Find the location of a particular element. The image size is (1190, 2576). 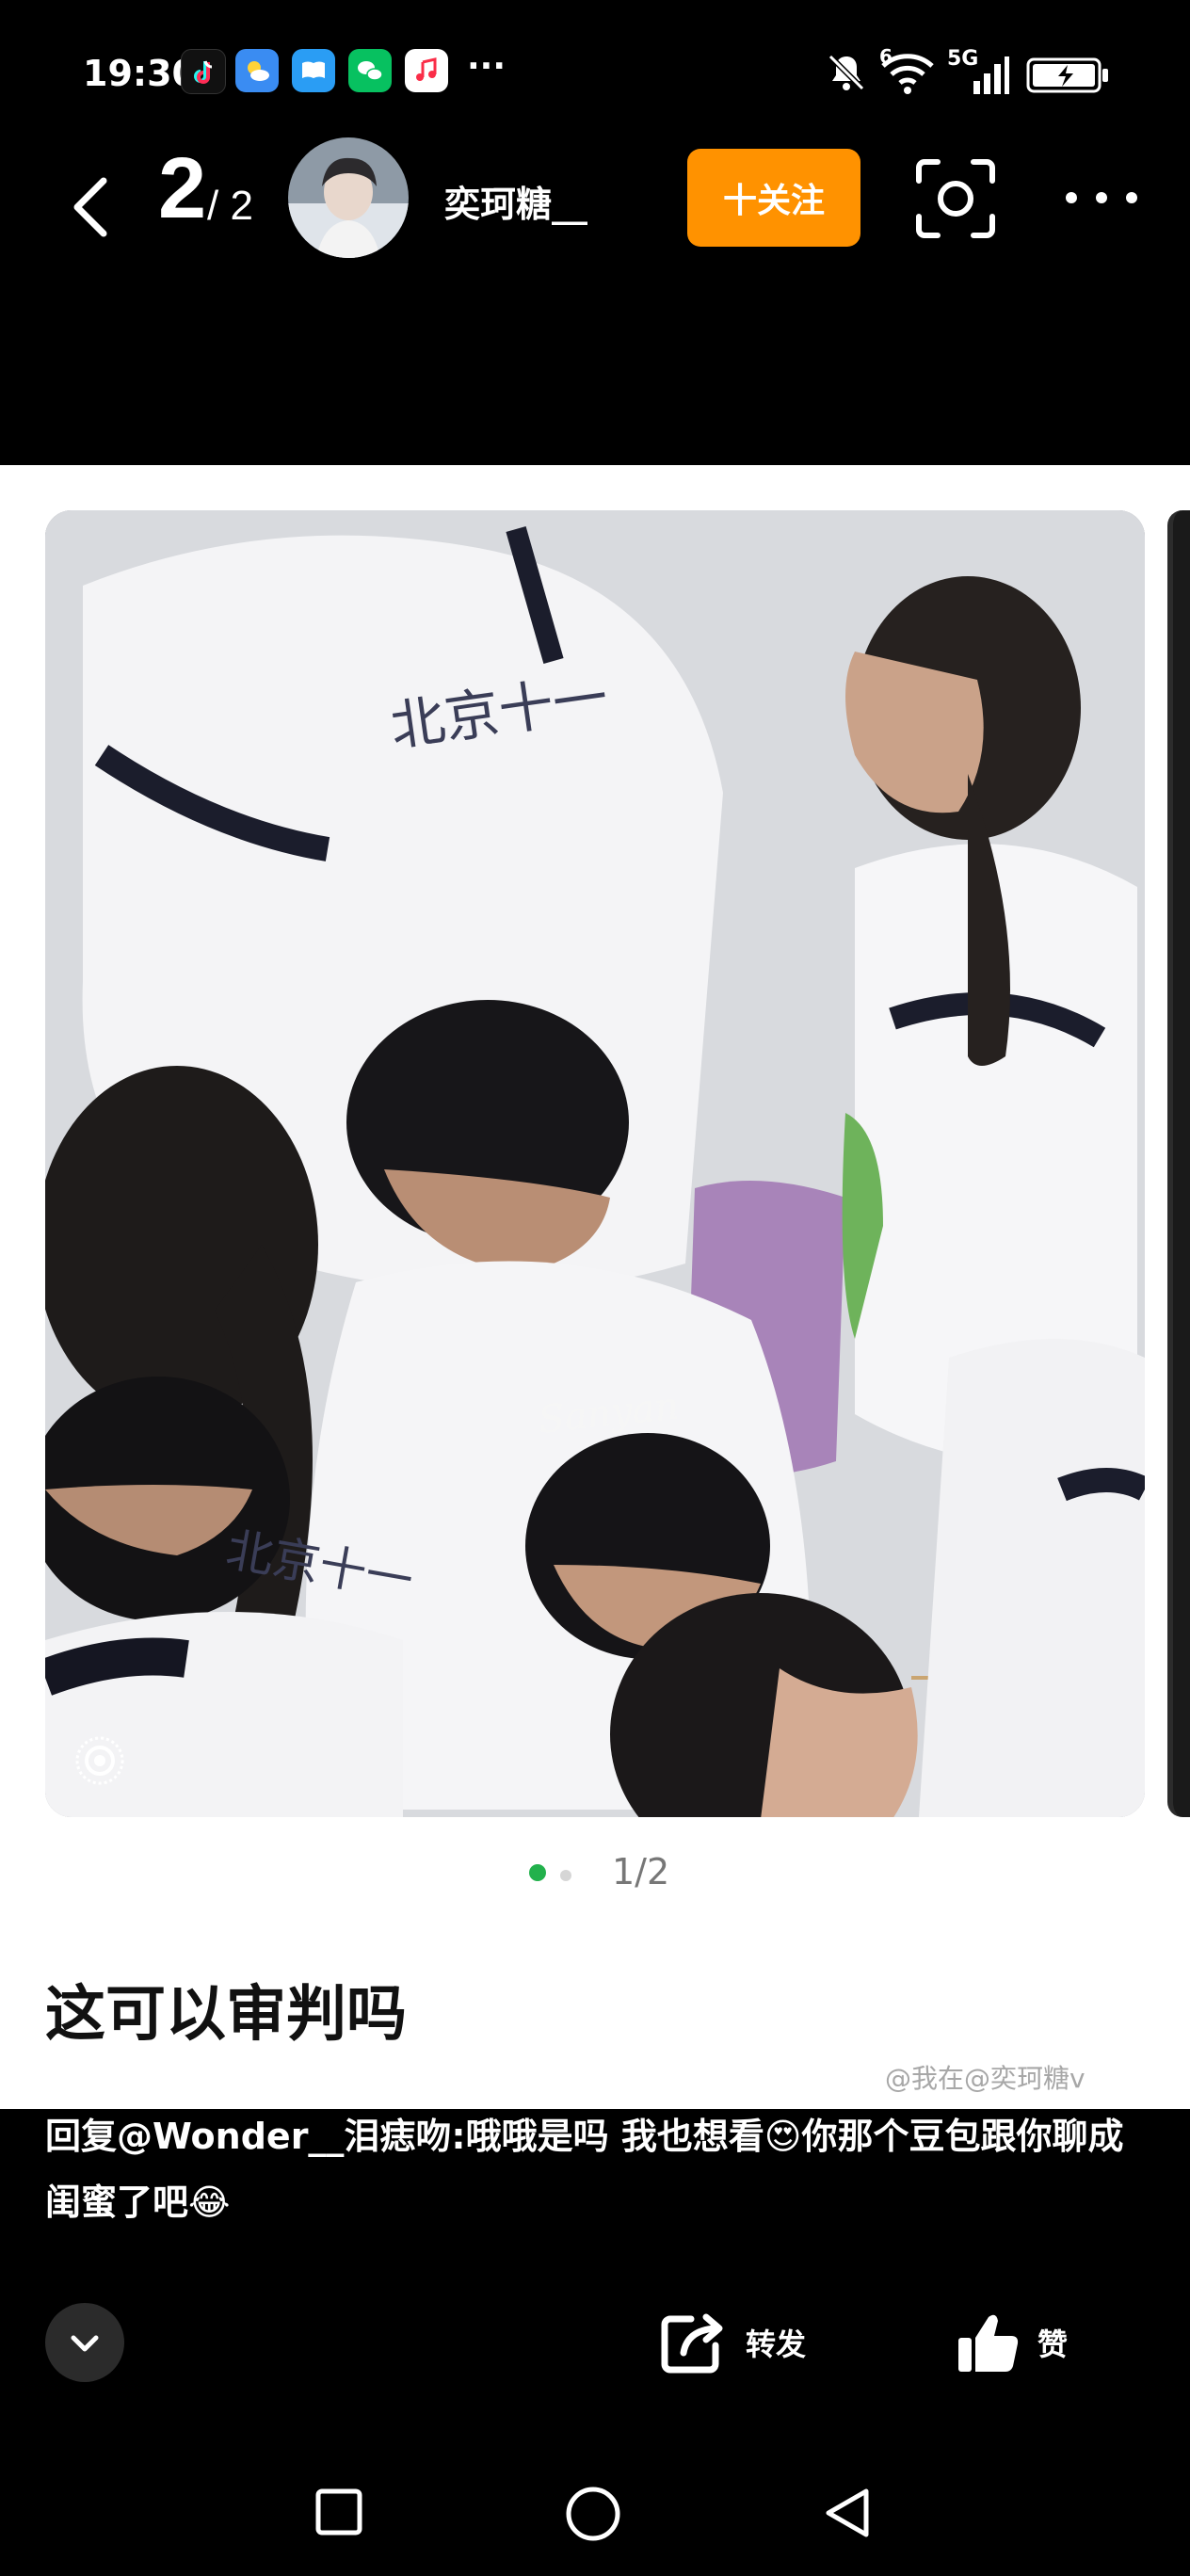

system-back-button is located at coordinates (847, 2513).